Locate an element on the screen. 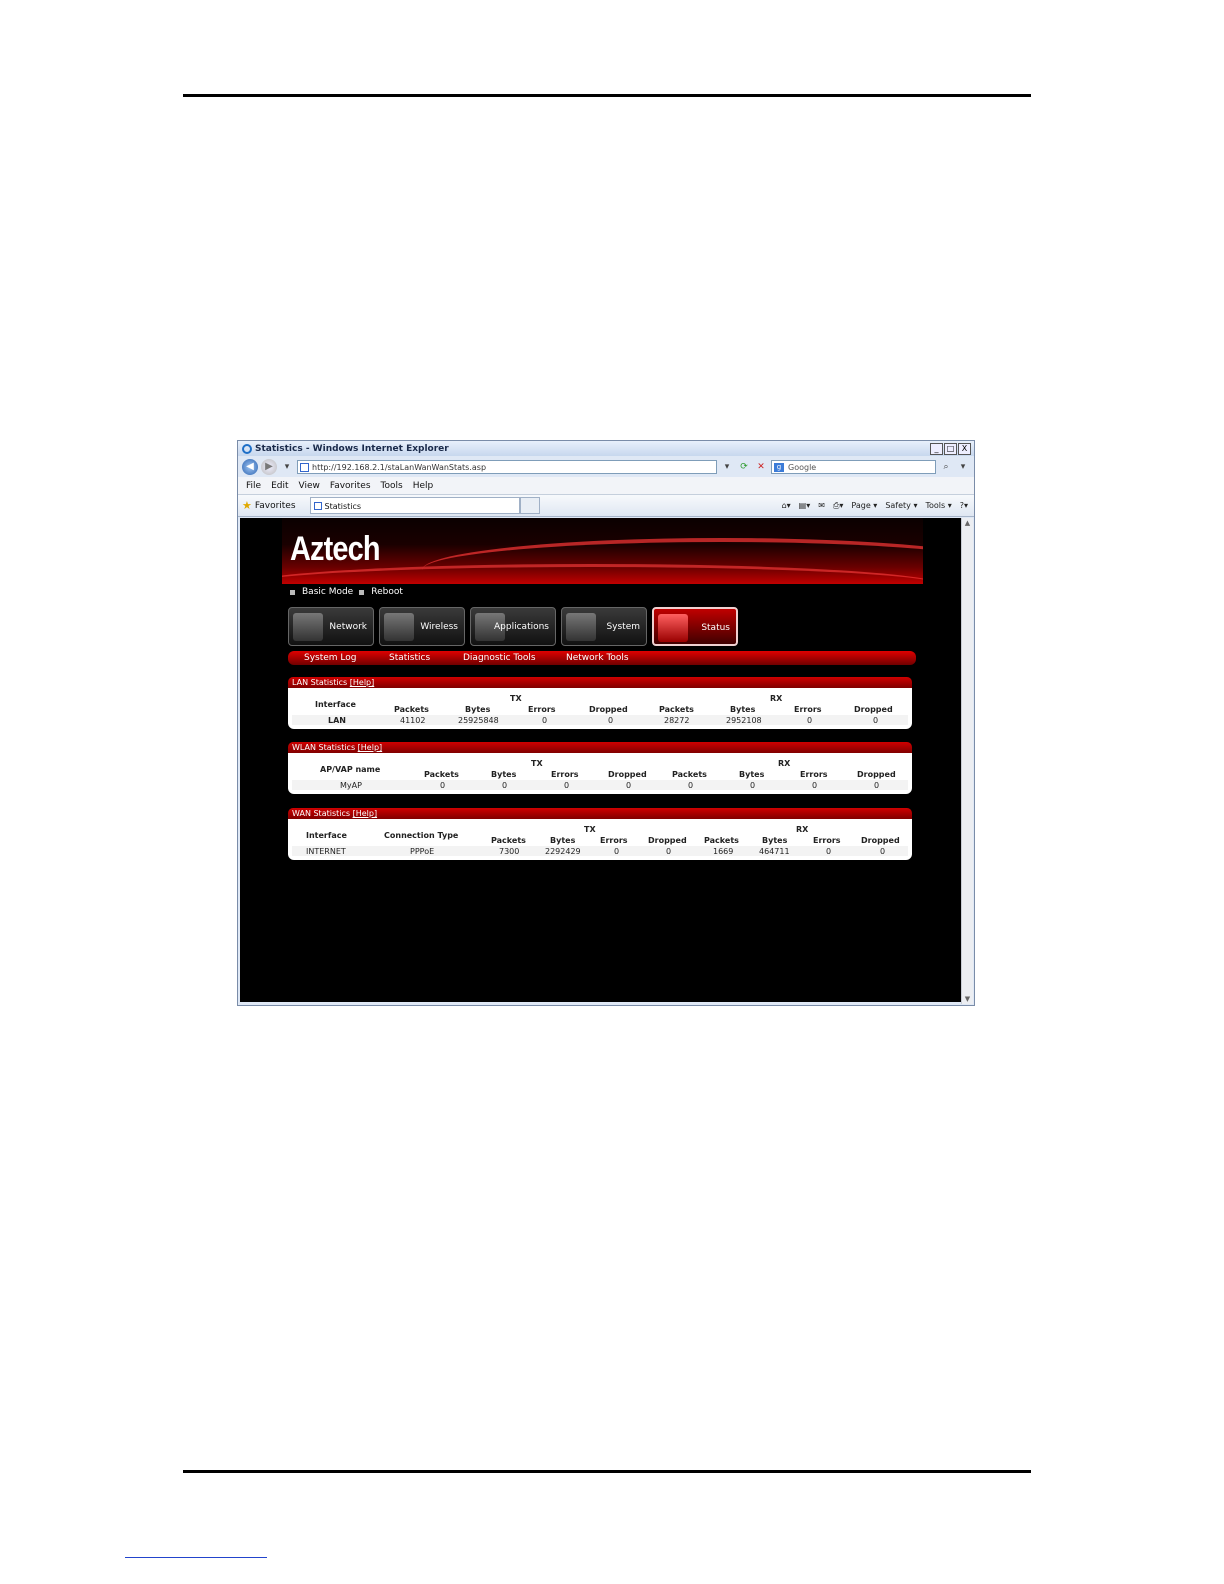  lan-cell-tx-dropped: 0 is located at coordinates (611, 720).